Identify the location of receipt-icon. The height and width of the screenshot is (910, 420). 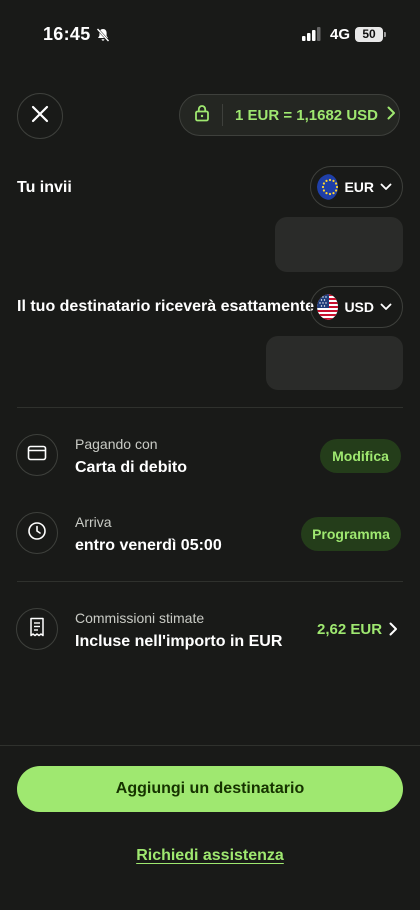
(37, 629).